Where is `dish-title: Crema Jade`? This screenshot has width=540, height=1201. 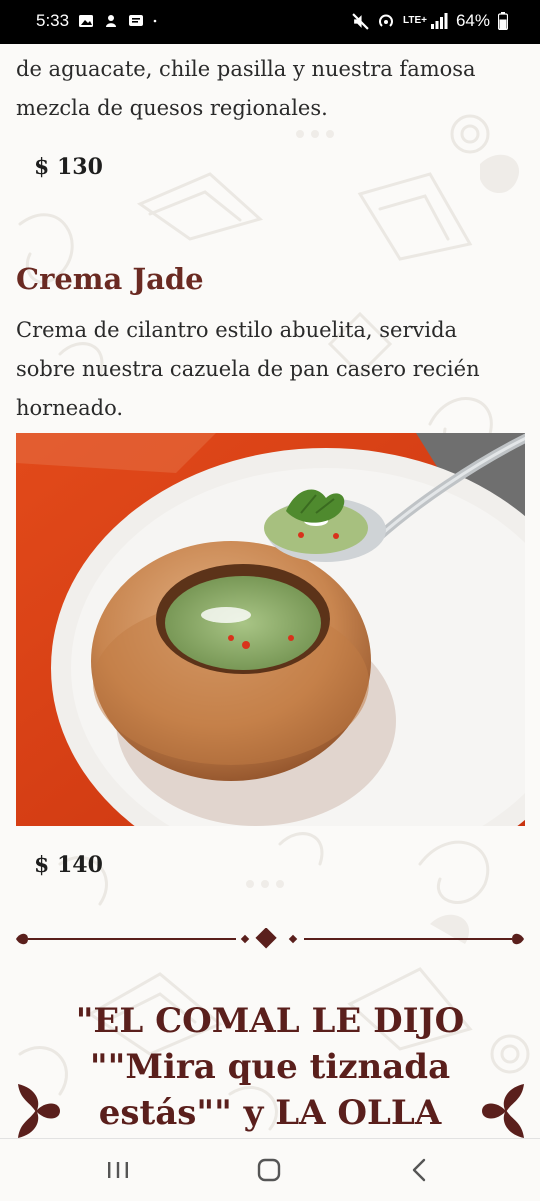 dish-title: Crema Jade is located at coordinates (110, 279).